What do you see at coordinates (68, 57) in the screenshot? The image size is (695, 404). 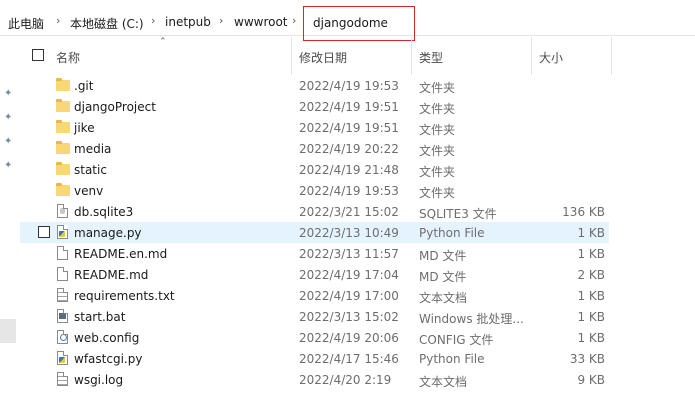 I see `column-name: 名称` at bounding box center [68, 57].